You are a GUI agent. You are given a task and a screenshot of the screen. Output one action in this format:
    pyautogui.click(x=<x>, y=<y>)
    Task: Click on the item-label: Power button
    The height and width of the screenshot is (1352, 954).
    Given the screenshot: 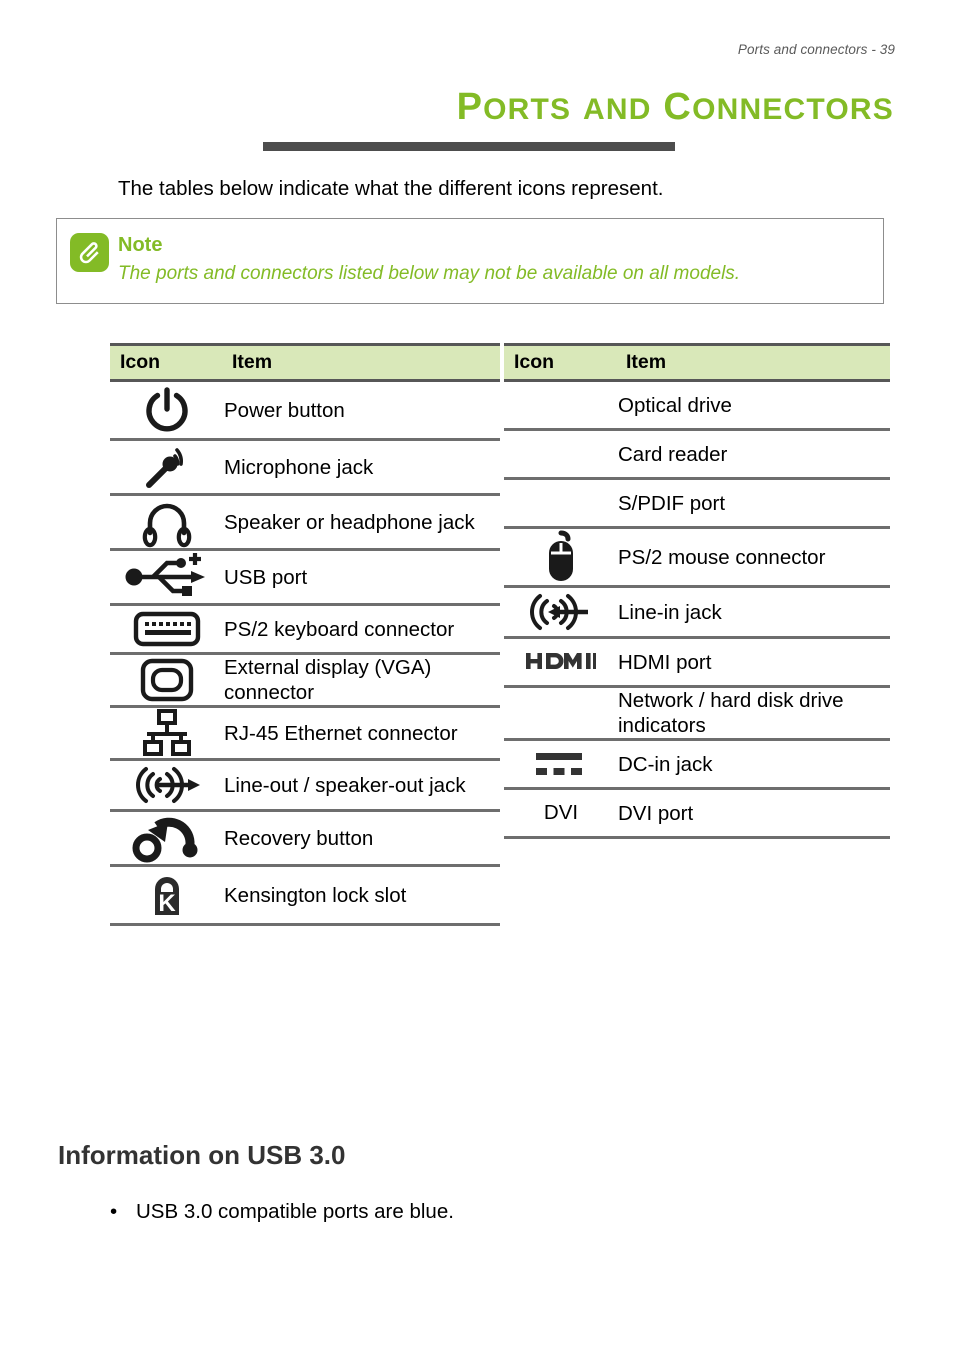 What is the action you would take?
    pyautogui.click(x=362, y=410)
    